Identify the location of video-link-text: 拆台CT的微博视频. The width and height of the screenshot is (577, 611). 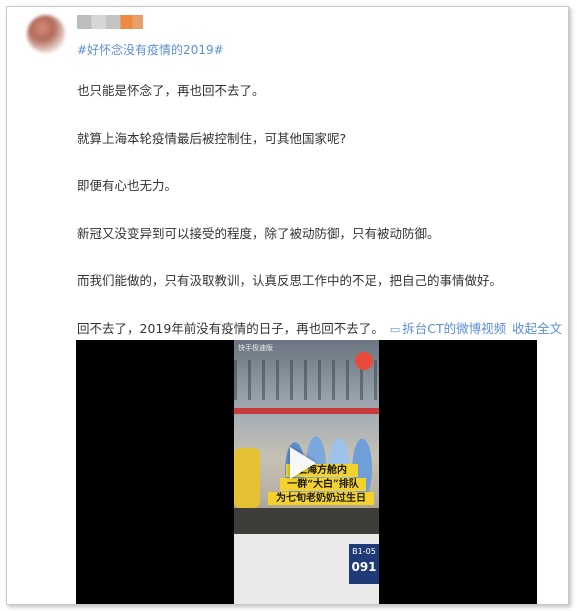
(454, 328).